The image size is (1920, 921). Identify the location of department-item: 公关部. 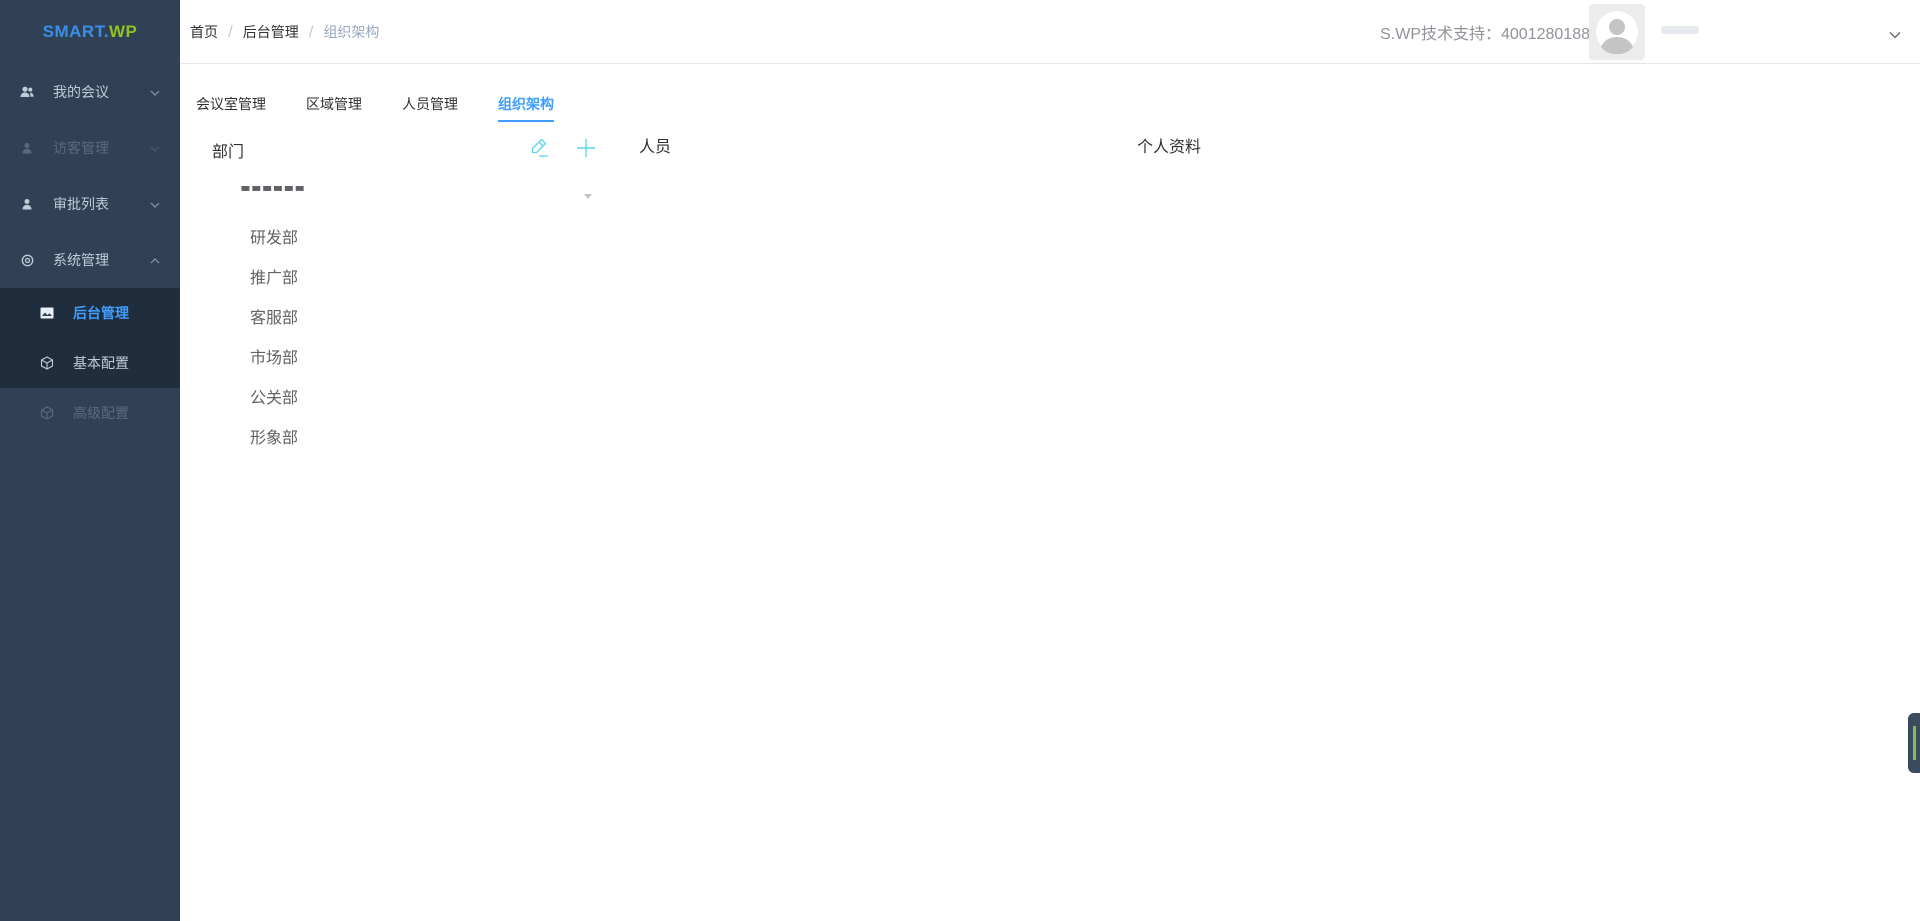
(274, 396).